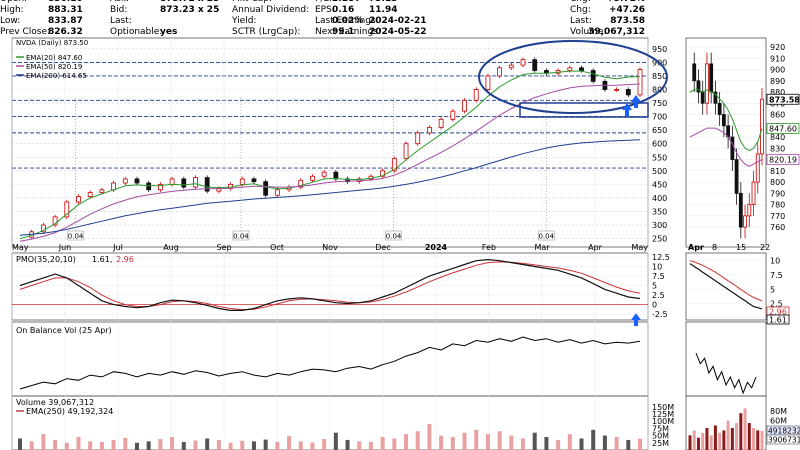  I want to click on pmo-y-tick: -2.5, so click(660, 314).